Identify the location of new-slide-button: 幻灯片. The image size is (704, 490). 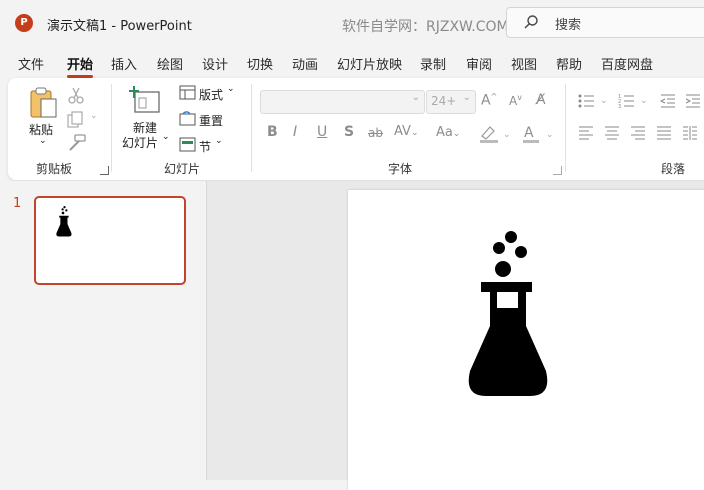
(140, 142).